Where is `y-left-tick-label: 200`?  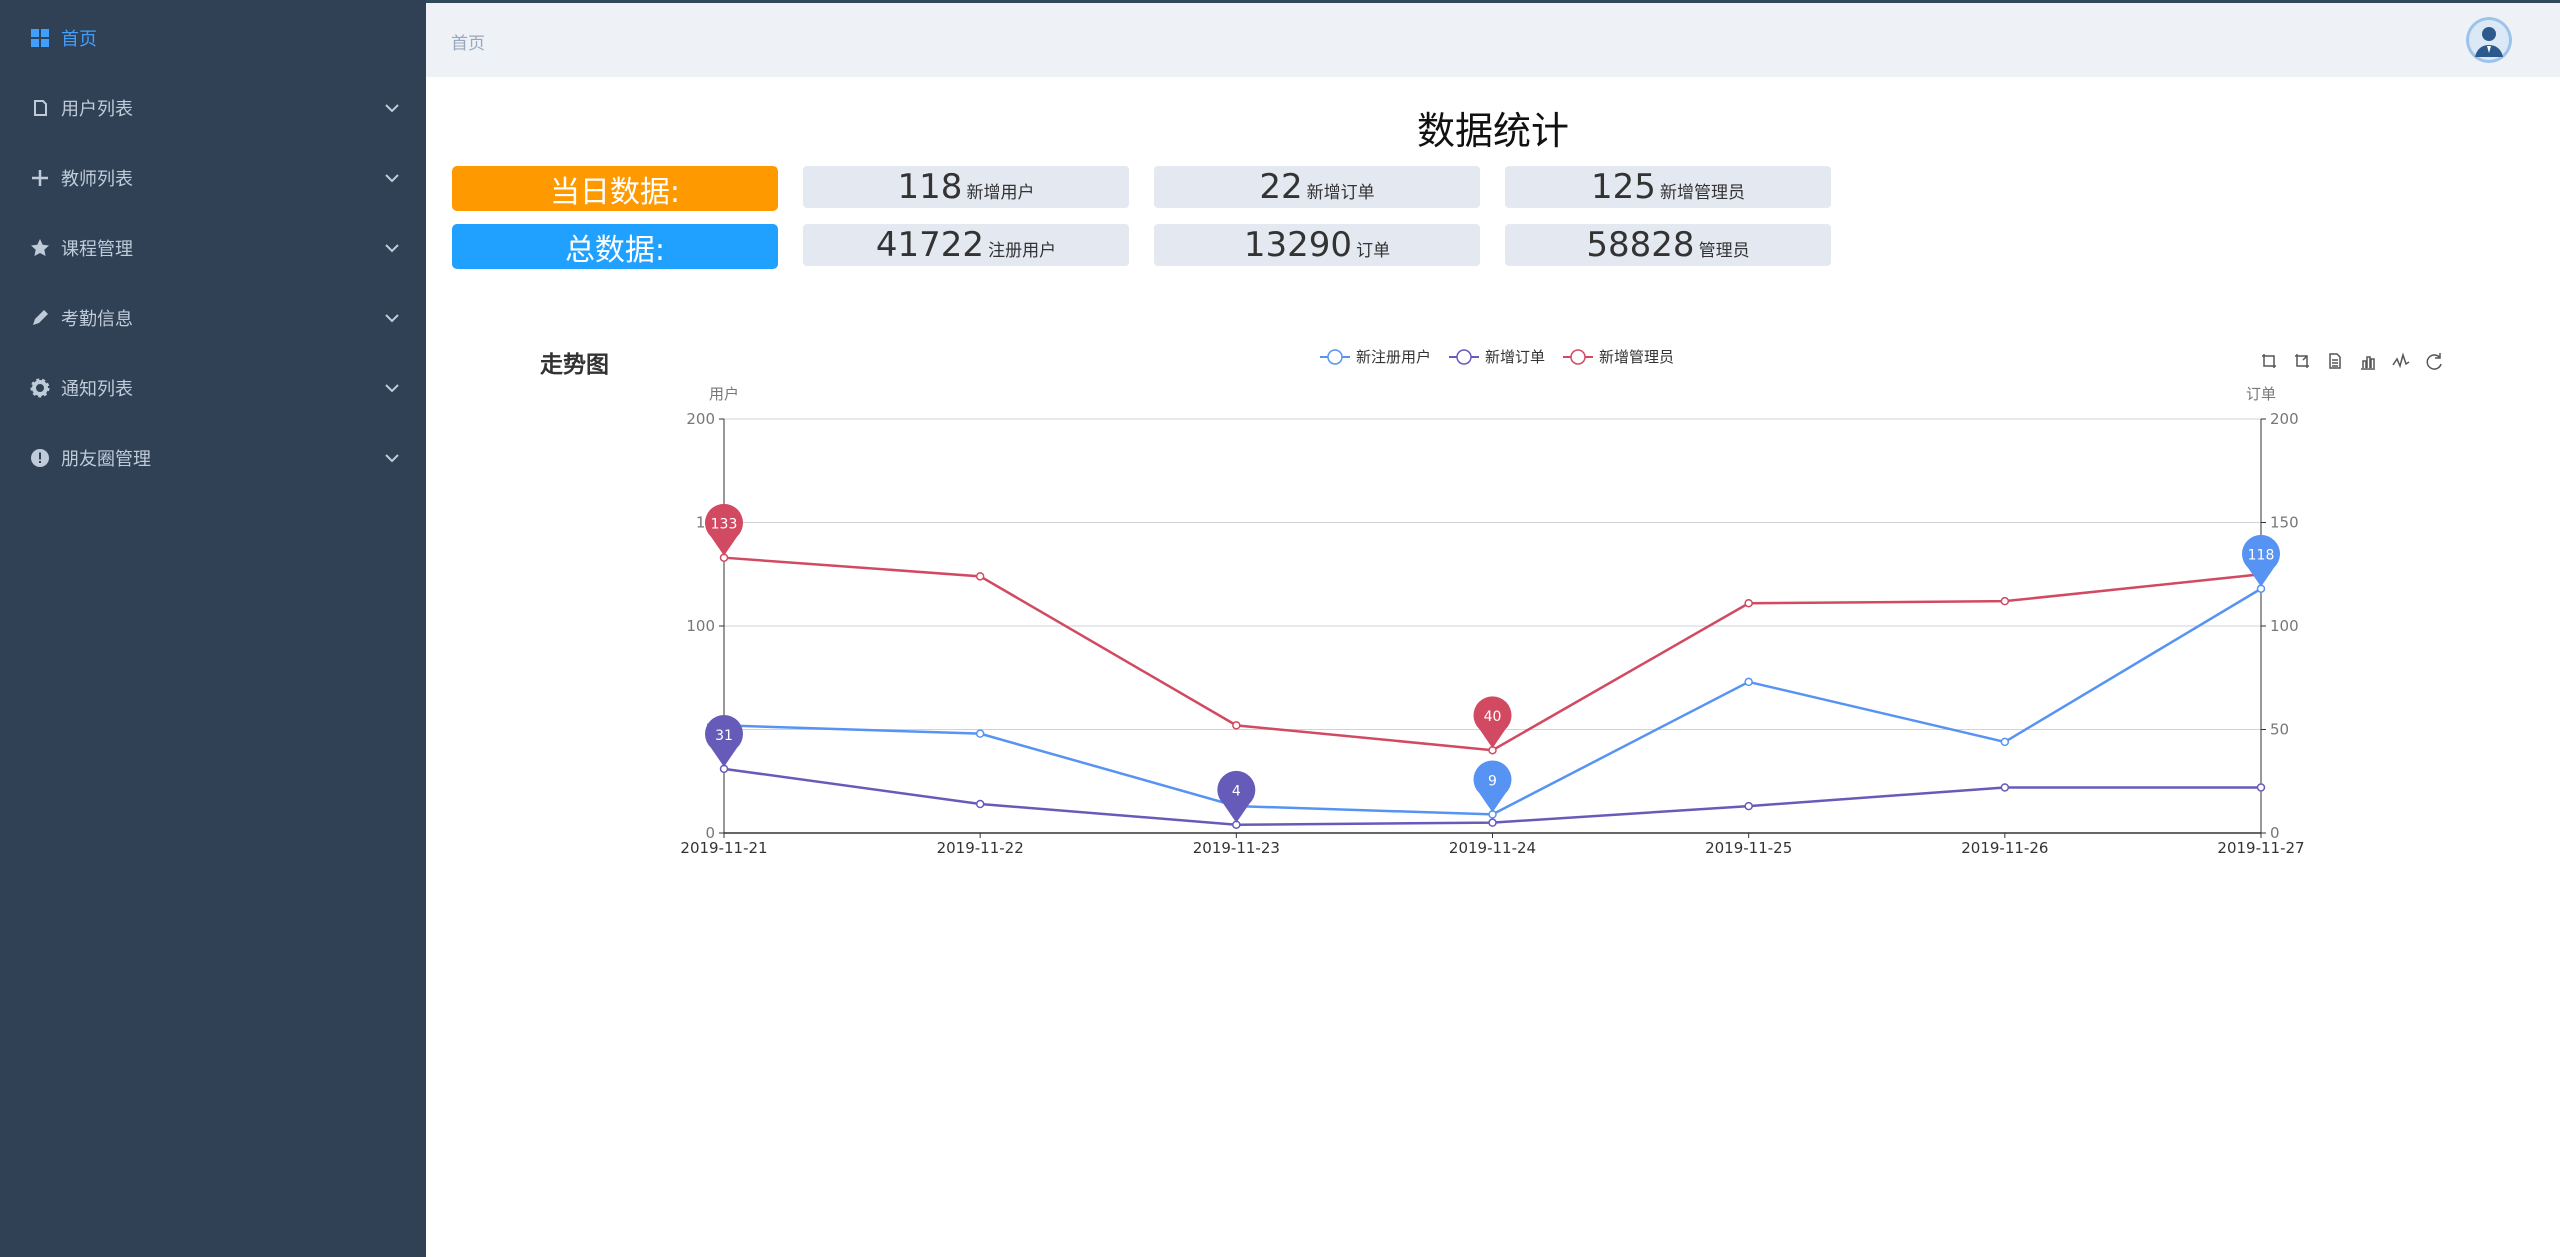
y-left-tick-label: 200 is located at coordinates (700, 419).